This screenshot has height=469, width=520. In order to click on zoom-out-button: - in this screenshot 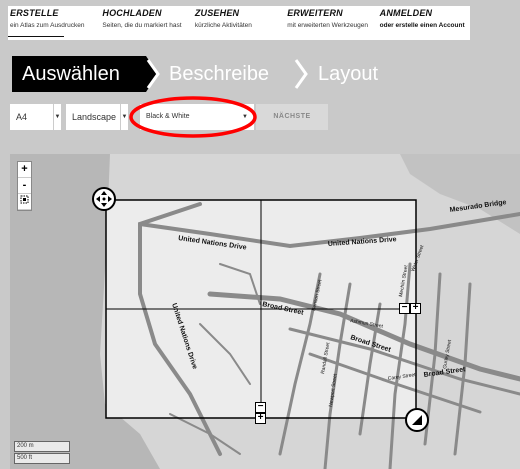, I will do `click(24, 186)`.